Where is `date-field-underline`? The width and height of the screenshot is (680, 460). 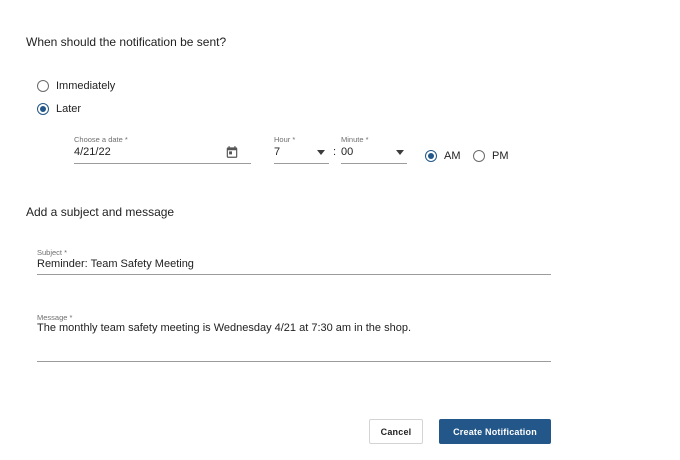
date-field-underline is located at coordinates (162, 163).